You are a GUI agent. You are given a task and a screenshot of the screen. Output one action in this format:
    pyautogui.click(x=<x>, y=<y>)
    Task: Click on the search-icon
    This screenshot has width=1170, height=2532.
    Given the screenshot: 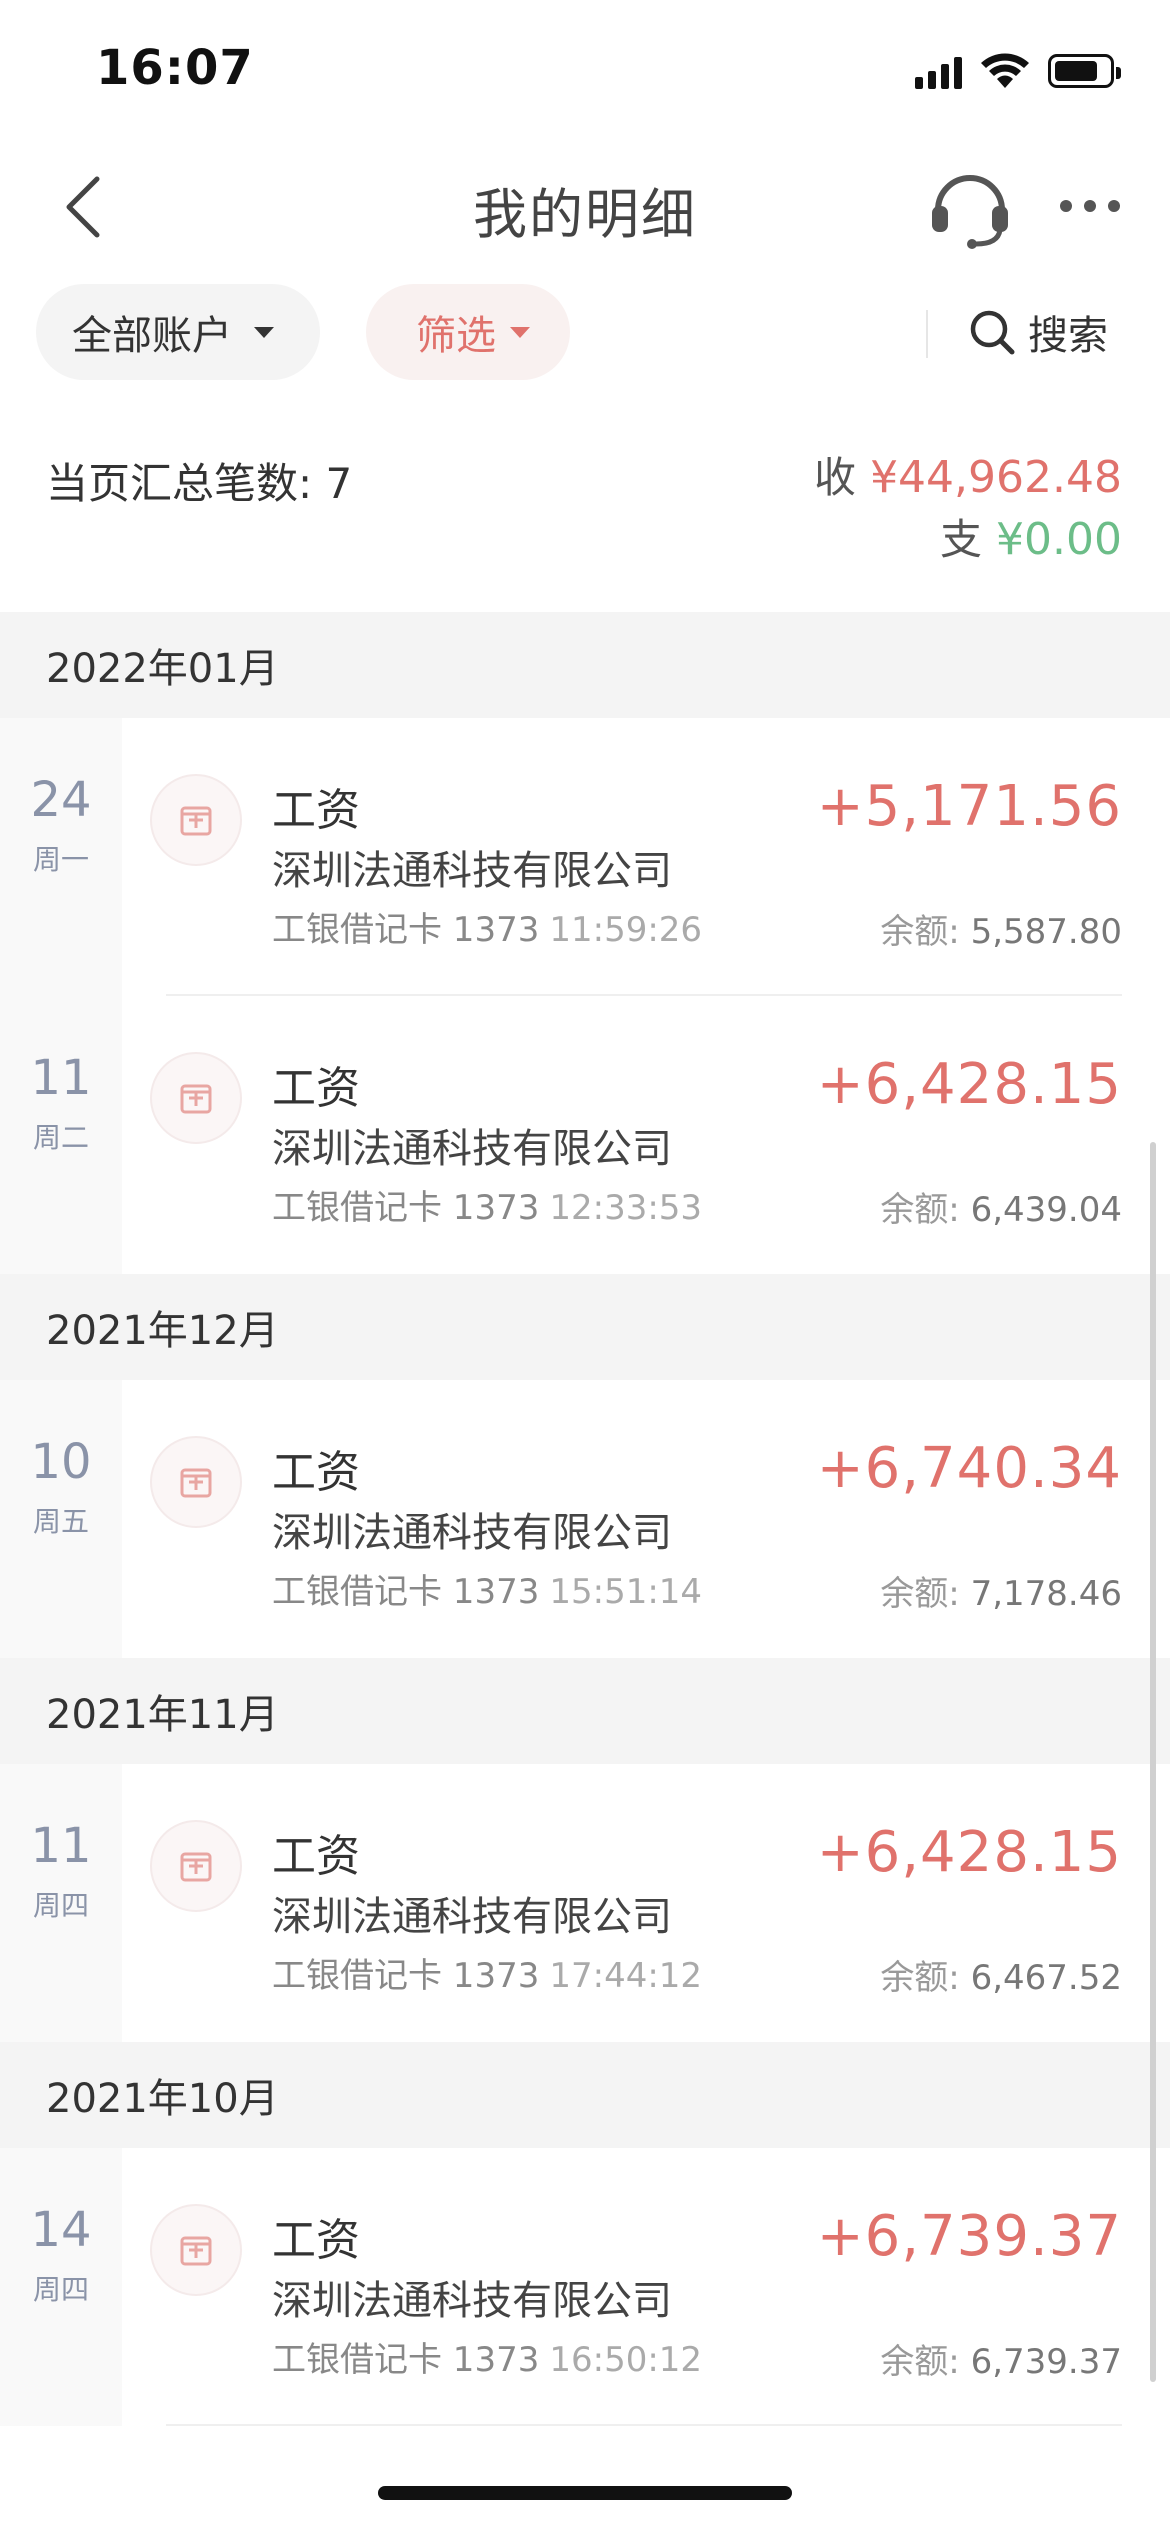 What is the action you would take?
    pyautogui.click(x=992, y=332)
    